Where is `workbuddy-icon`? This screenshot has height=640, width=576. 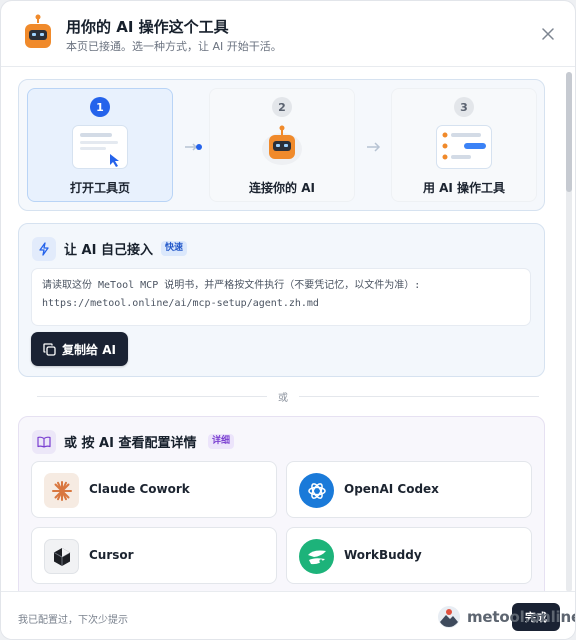
workbuddy-icon is located at coordinates (316, 556).